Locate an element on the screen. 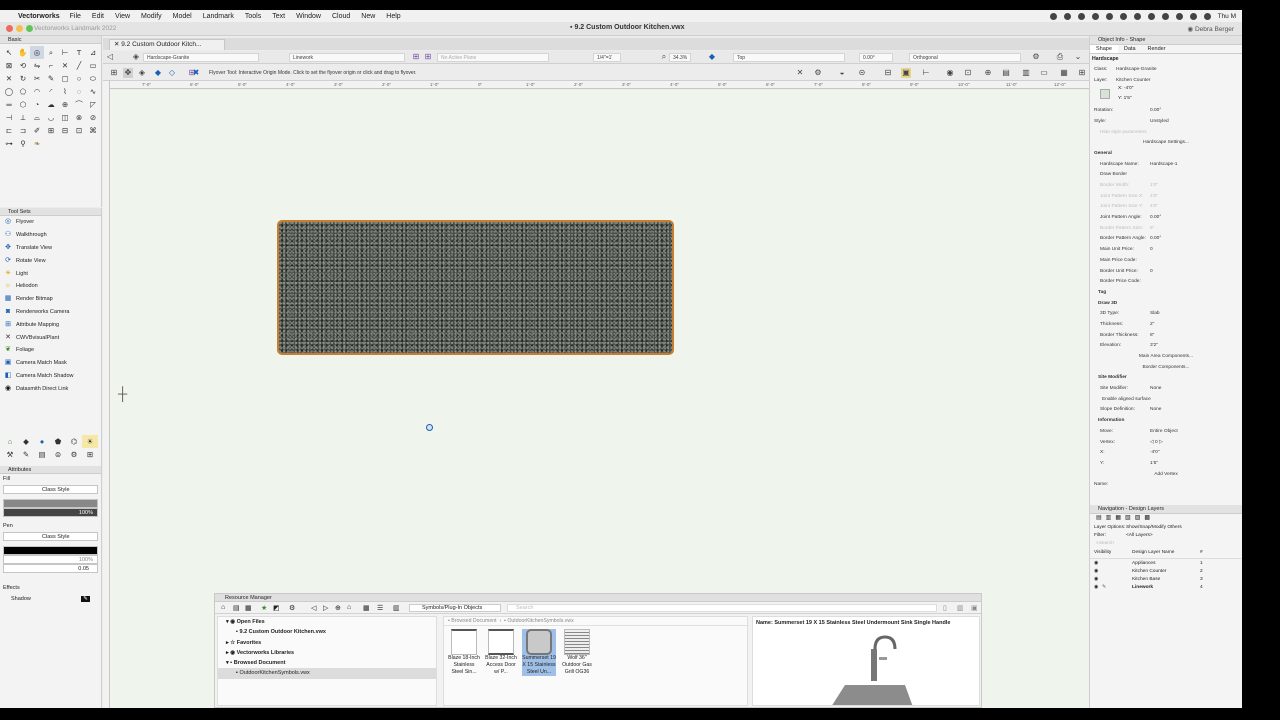 Image resolution: width=1280 pixels, height=720 pixels. oip-row-field: 2" is located at coordinates (1195, 324).